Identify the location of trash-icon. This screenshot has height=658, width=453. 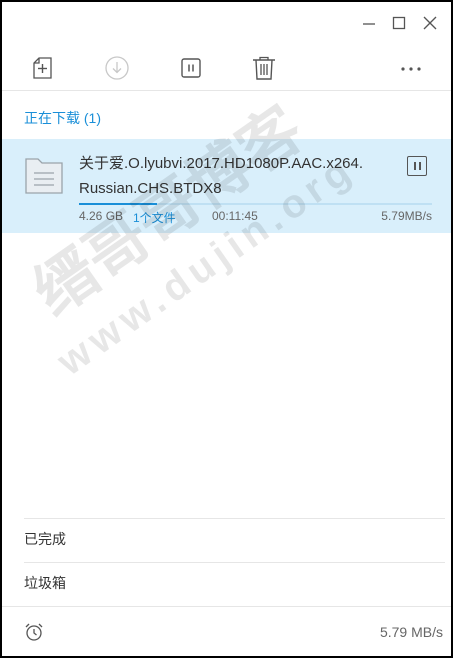
(264, 68).